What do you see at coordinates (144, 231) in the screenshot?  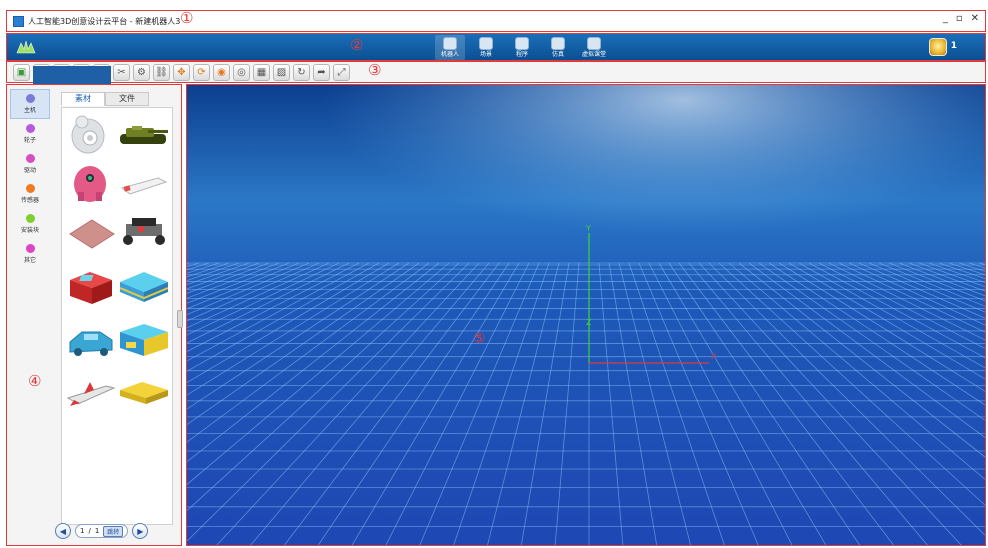 I see `part-thumb-car-chassis` at bounding box center [144, 231].